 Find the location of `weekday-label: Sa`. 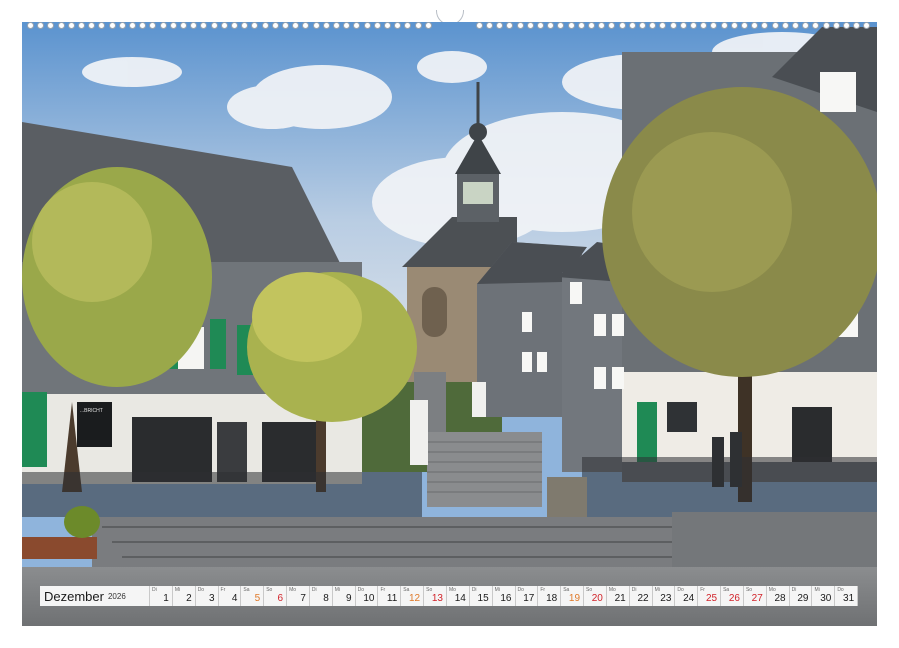

weekday-label: Sa is located at coordinates (246, 590).